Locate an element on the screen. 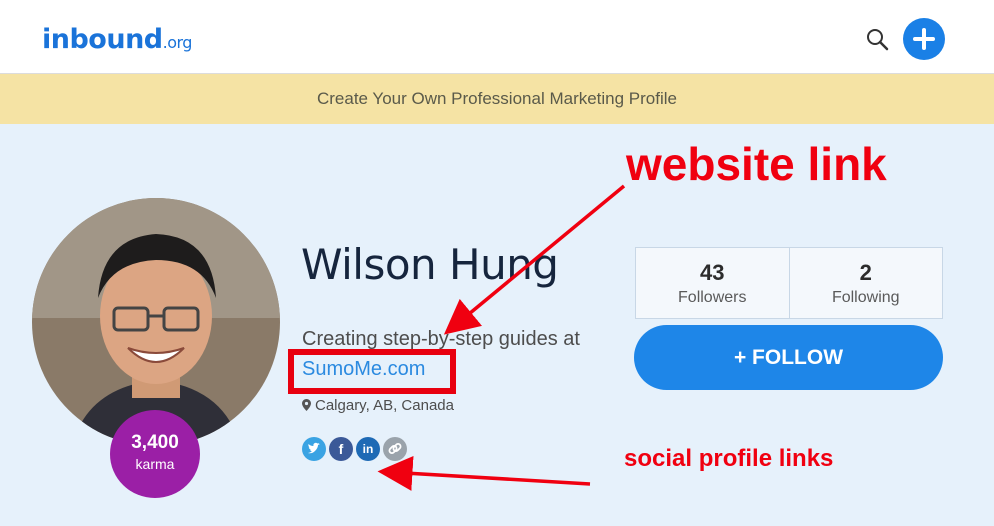 The image size is (994, 526). location: Calgary, AB, Canada is located at coordinates (378, 405).